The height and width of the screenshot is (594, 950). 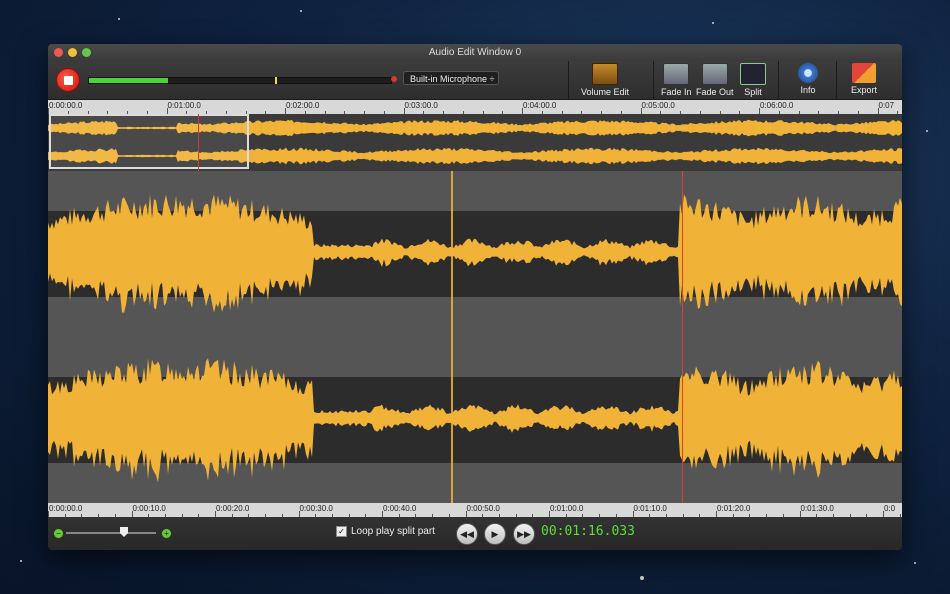 I want to click on ruler-label: 0:0, so click(x=890, y=508).